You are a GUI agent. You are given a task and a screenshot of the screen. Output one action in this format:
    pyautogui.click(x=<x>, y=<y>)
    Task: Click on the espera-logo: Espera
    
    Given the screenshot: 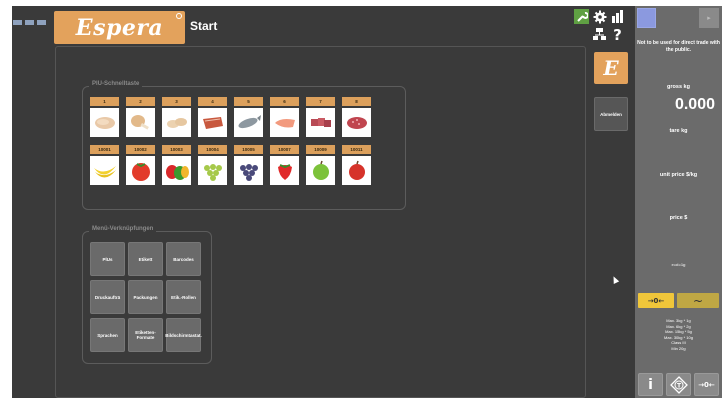 What is the action you would take?
    pyautogui.click(x=119, y=27)
    